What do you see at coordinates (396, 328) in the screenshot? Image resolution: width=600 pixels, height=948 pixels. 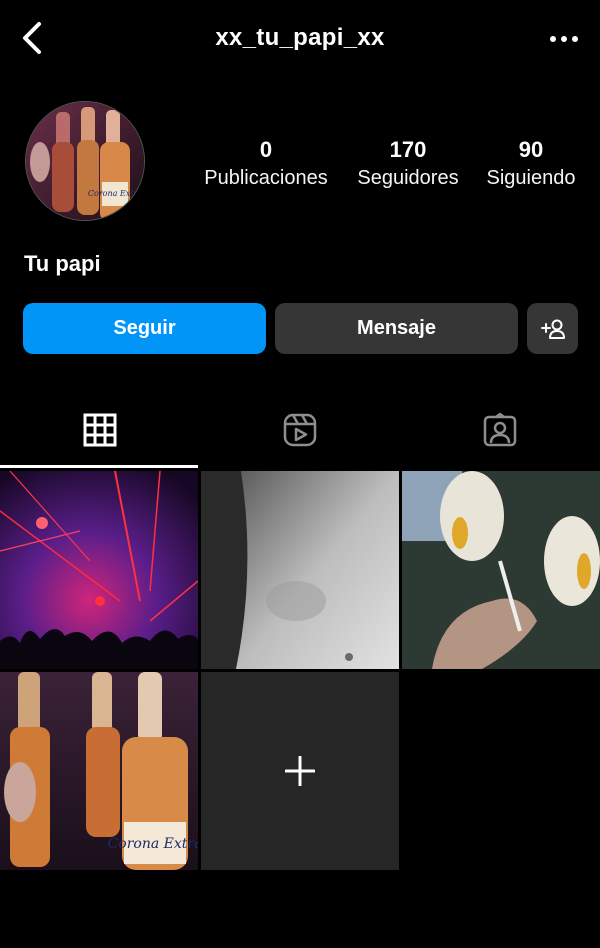 I see `message-button: Mensaje` at bounding box center [396, 328].